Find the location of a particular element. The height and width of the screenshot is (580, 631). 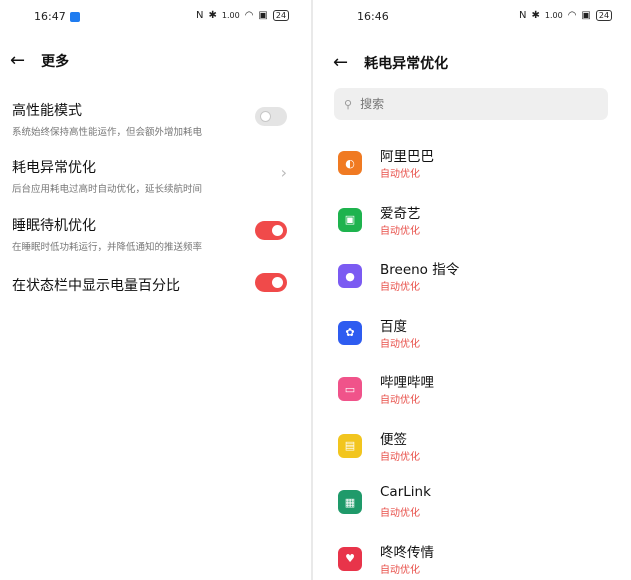

iqiyi-icon: ▣ is located at coordinates (350, 219).